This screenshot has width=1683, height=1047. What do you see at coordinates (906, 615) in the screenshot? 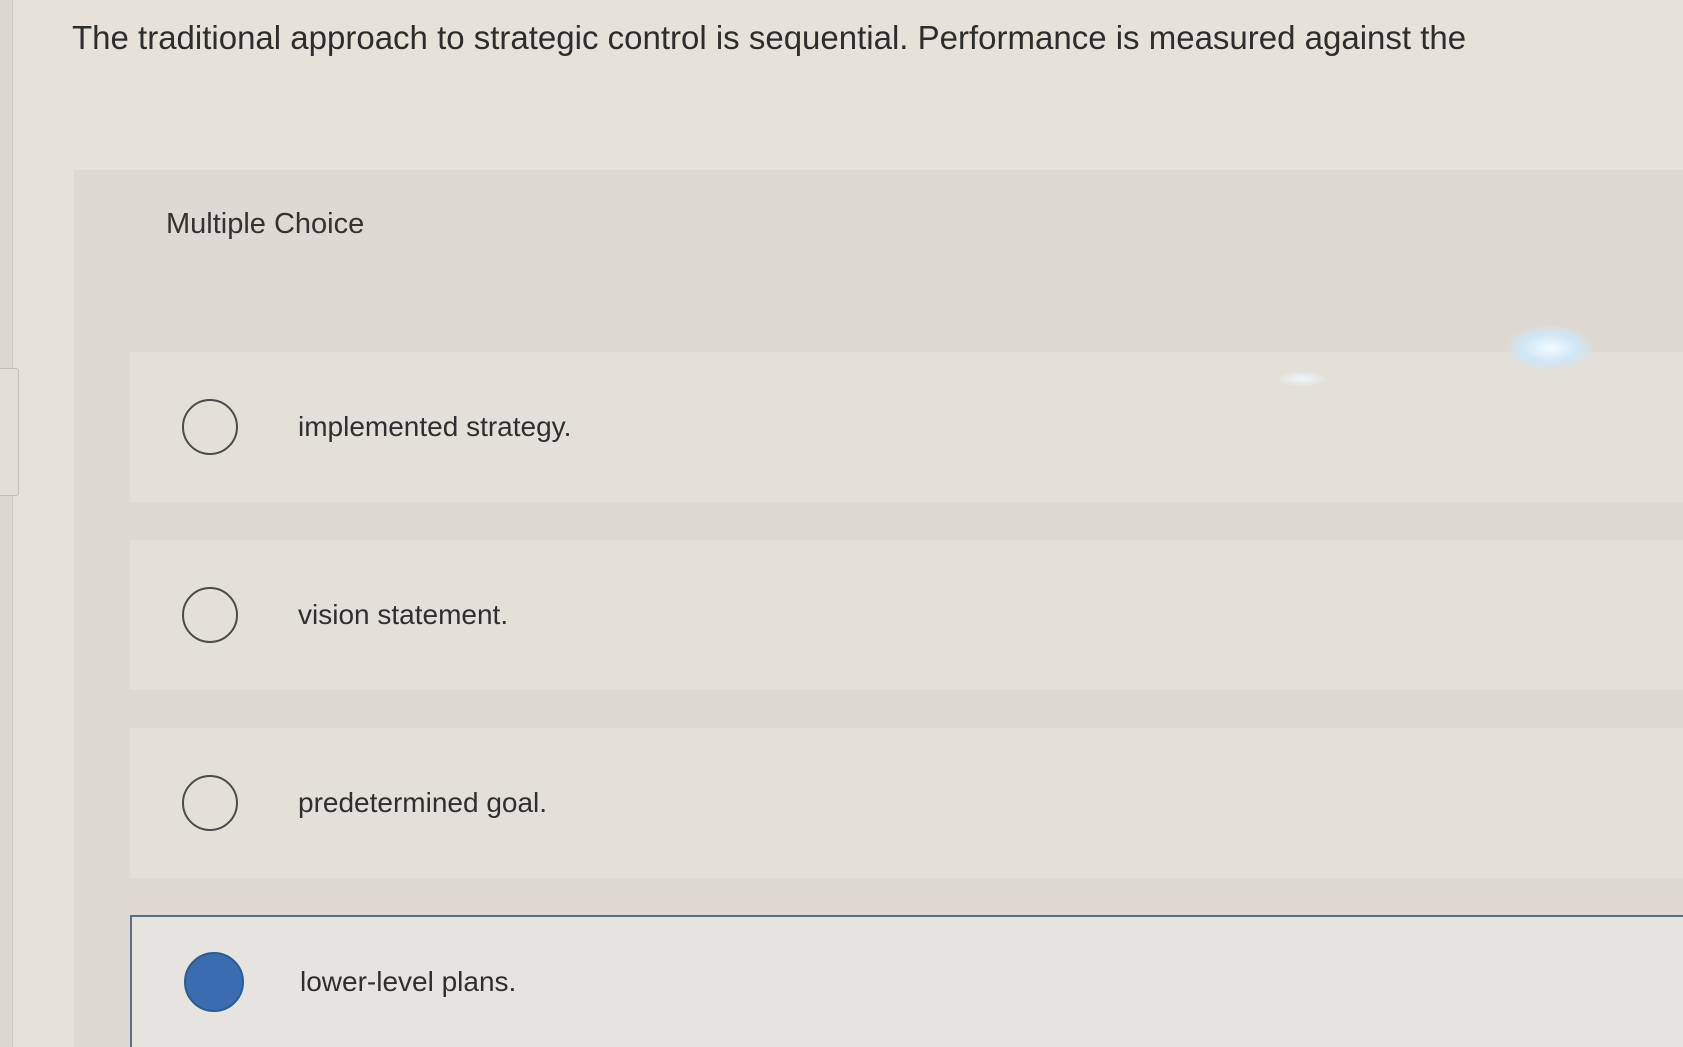
I see `option-vision-statement: vision statement.` at bounding box center [906, 615].